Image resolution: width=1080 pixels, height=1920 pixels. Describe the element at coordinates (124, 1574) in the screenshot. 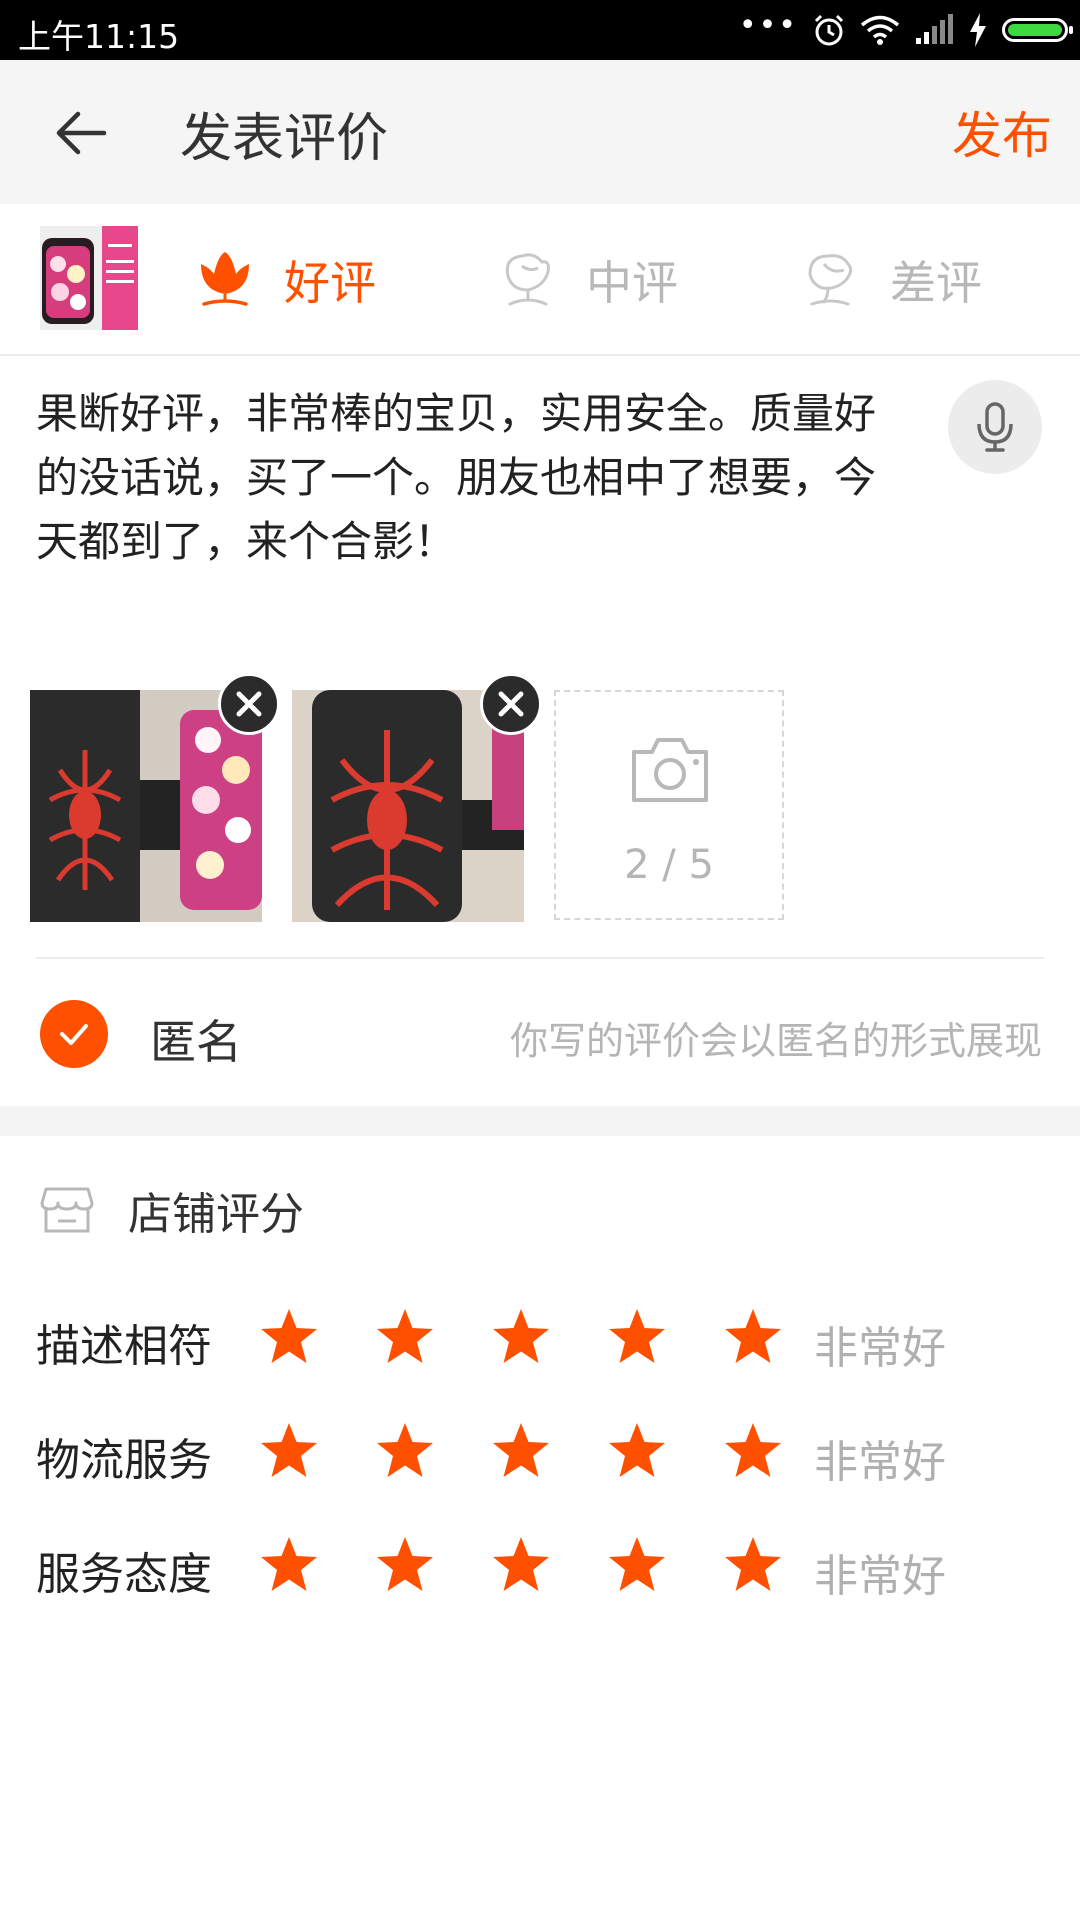

I see `rating-row-label: 服务态度` at that location.